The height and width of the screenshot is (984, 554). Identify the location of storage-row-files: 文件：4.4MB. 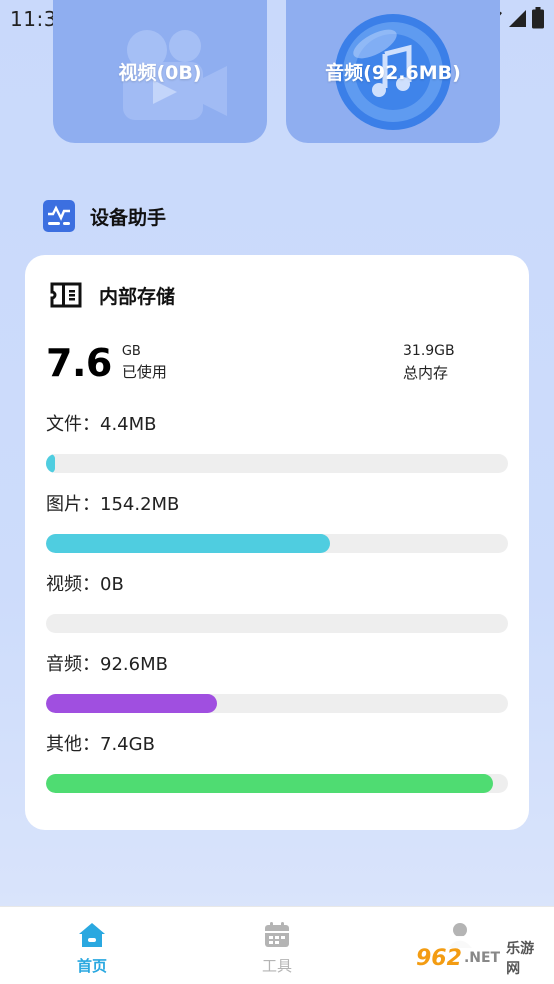
(277, 441).